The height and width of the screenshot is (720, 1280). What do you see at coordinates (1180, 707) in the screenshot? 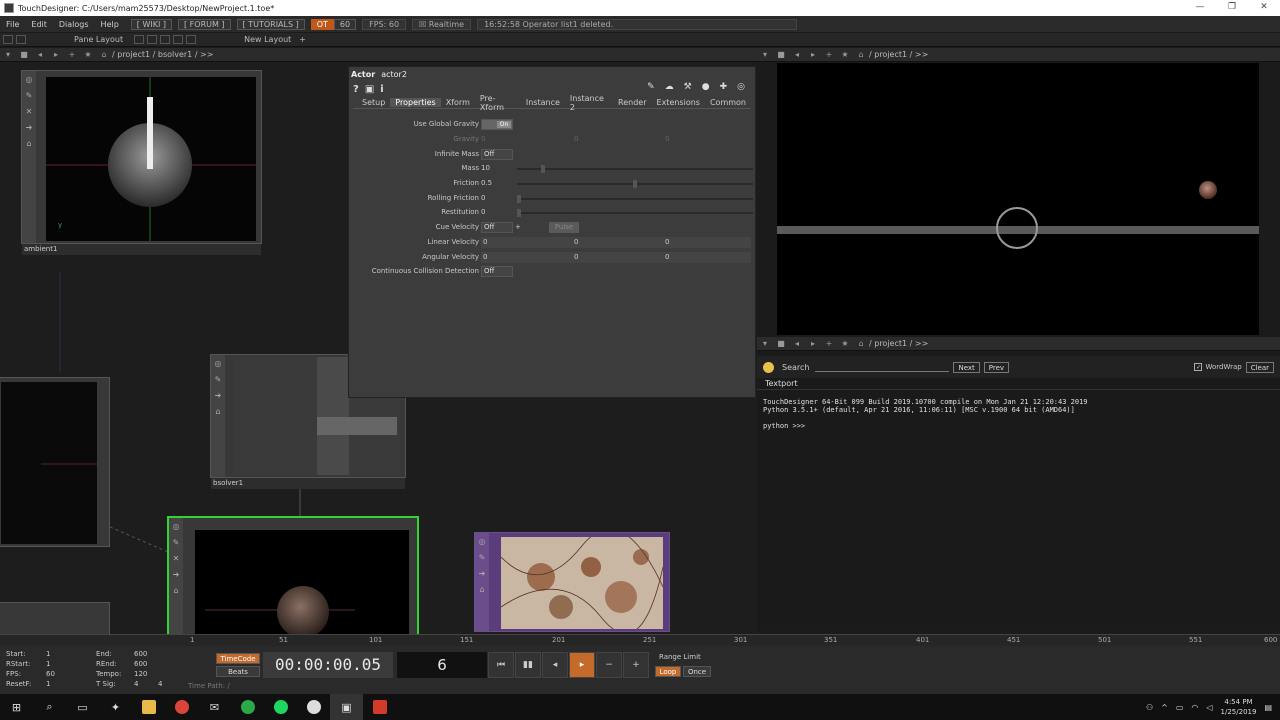
I see `battery-icon: ▭` at bounding box center [1180, 707].